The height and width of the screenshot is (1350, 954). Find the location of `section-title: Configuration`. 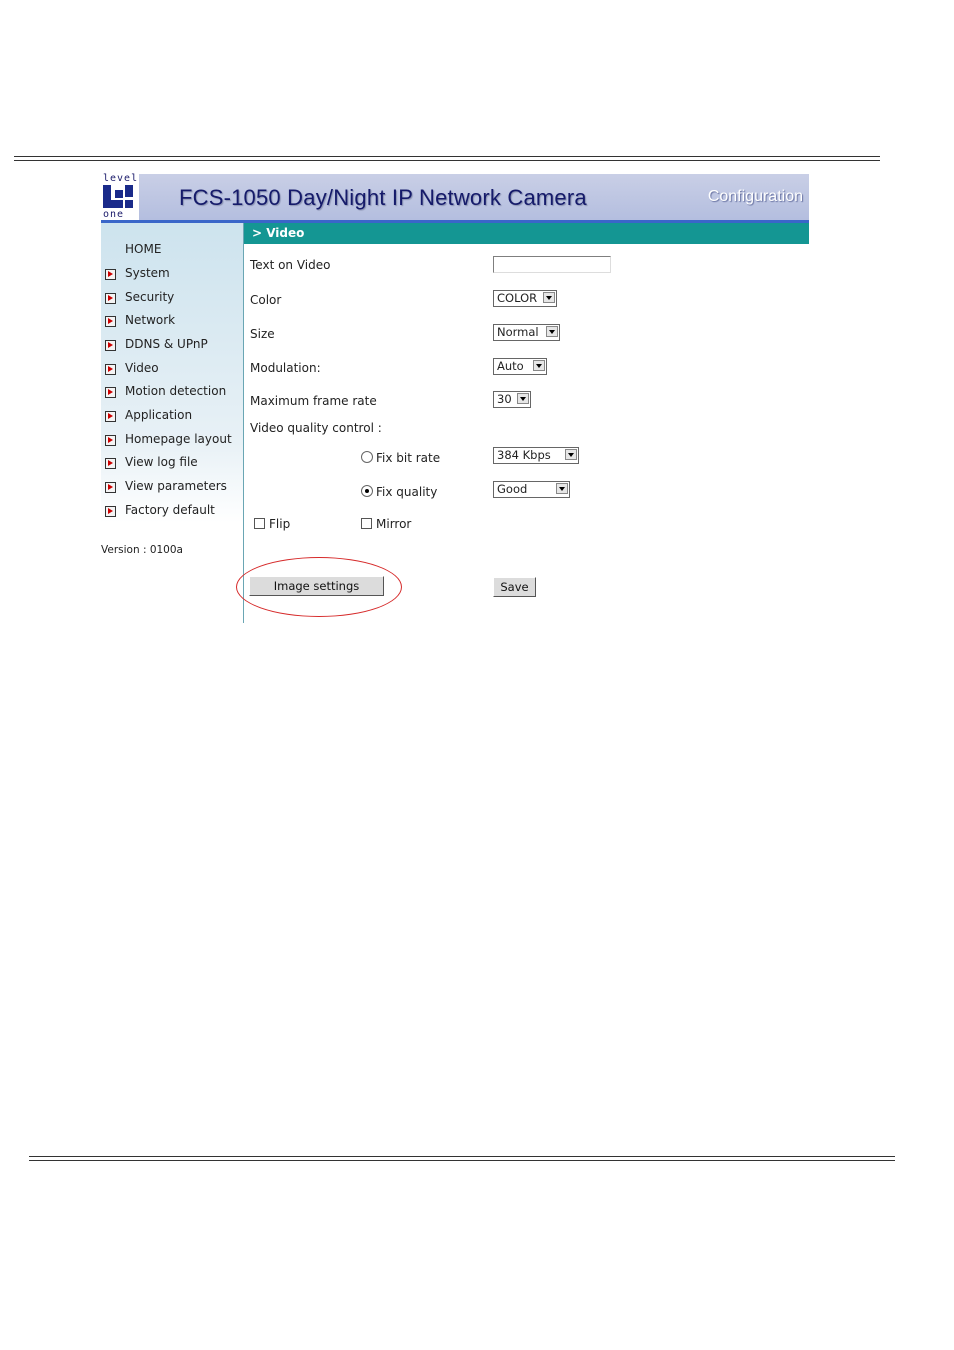

section-title: Configuration is located at coordinates (755, 196).